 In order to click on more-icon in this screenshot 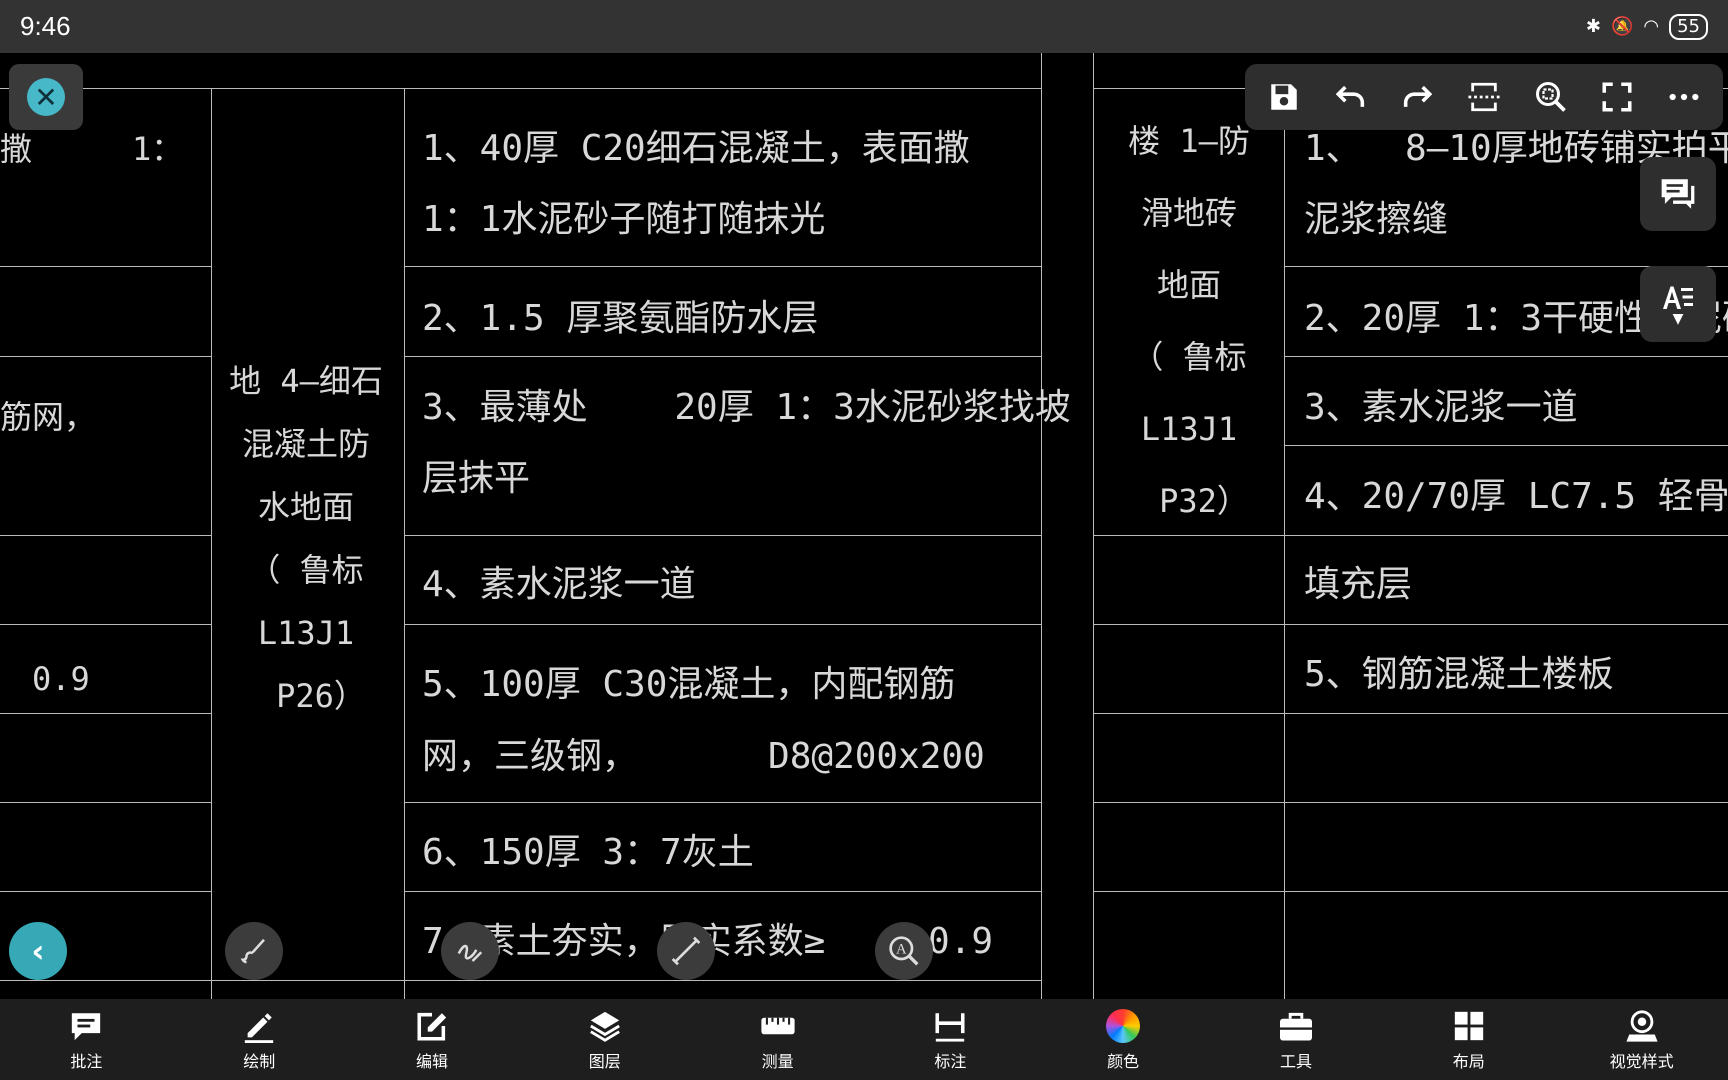, I will do `click(1684, 97)`.